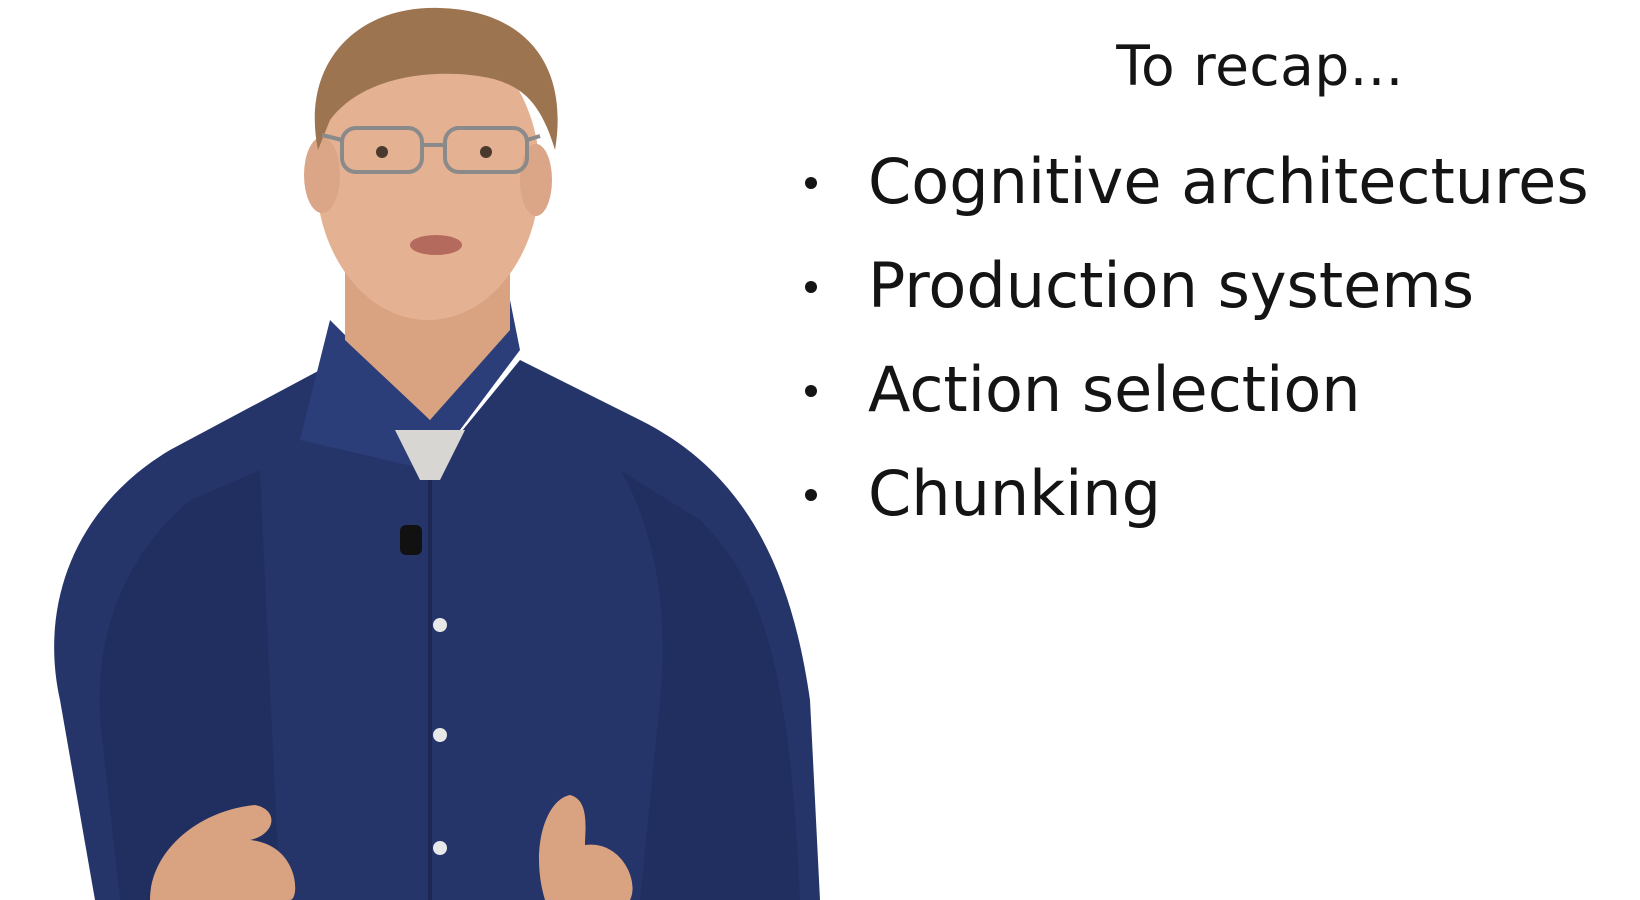 The image size is (1640, 900). What do you see at coordinates (1171, 285) in the screenshot?
I see `bullet-text: Production systems` at bounding box center [1171, 285].